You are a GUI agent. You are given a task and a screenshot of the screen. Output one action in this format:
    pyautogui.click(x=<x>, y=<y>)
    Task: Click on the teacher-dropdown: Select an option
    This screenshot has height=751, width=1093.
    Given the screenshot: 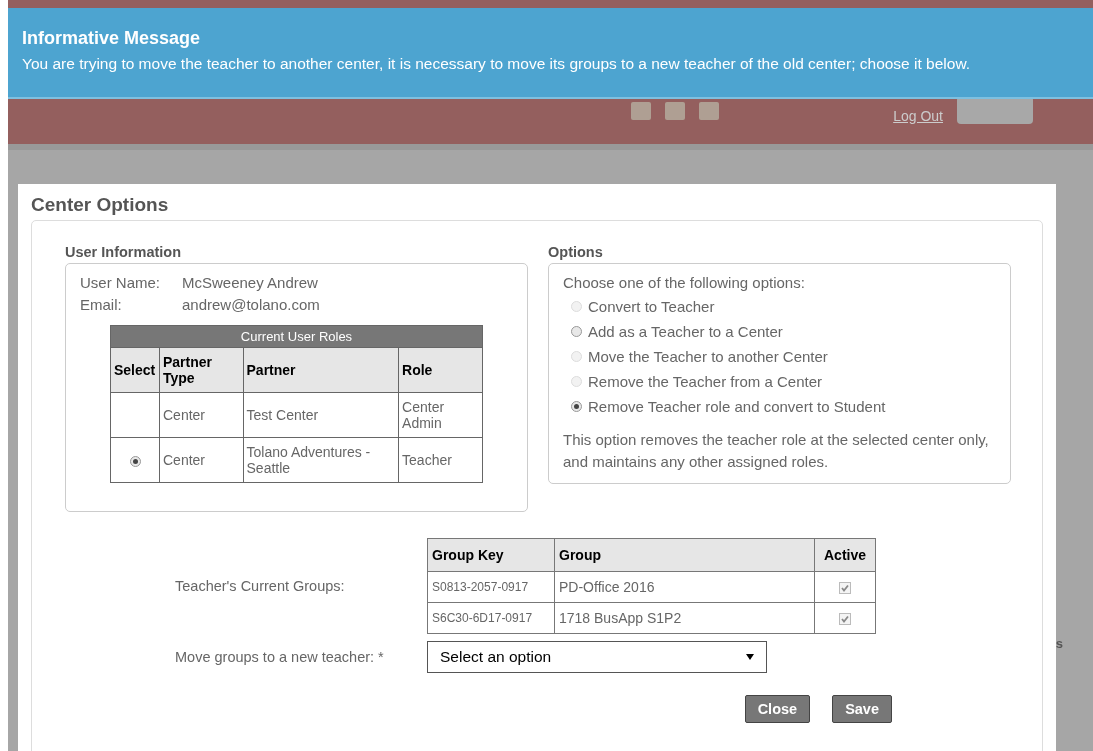 What is the action you would take?
    pyautogui.click(x=597, y=657)
    